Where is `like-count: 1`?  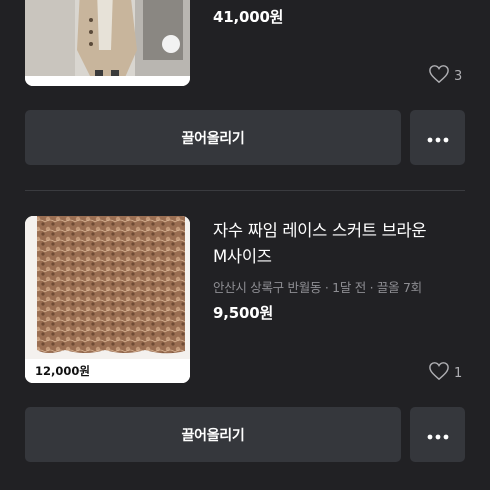 like-count: 1 is located at coordinates (445, 373).